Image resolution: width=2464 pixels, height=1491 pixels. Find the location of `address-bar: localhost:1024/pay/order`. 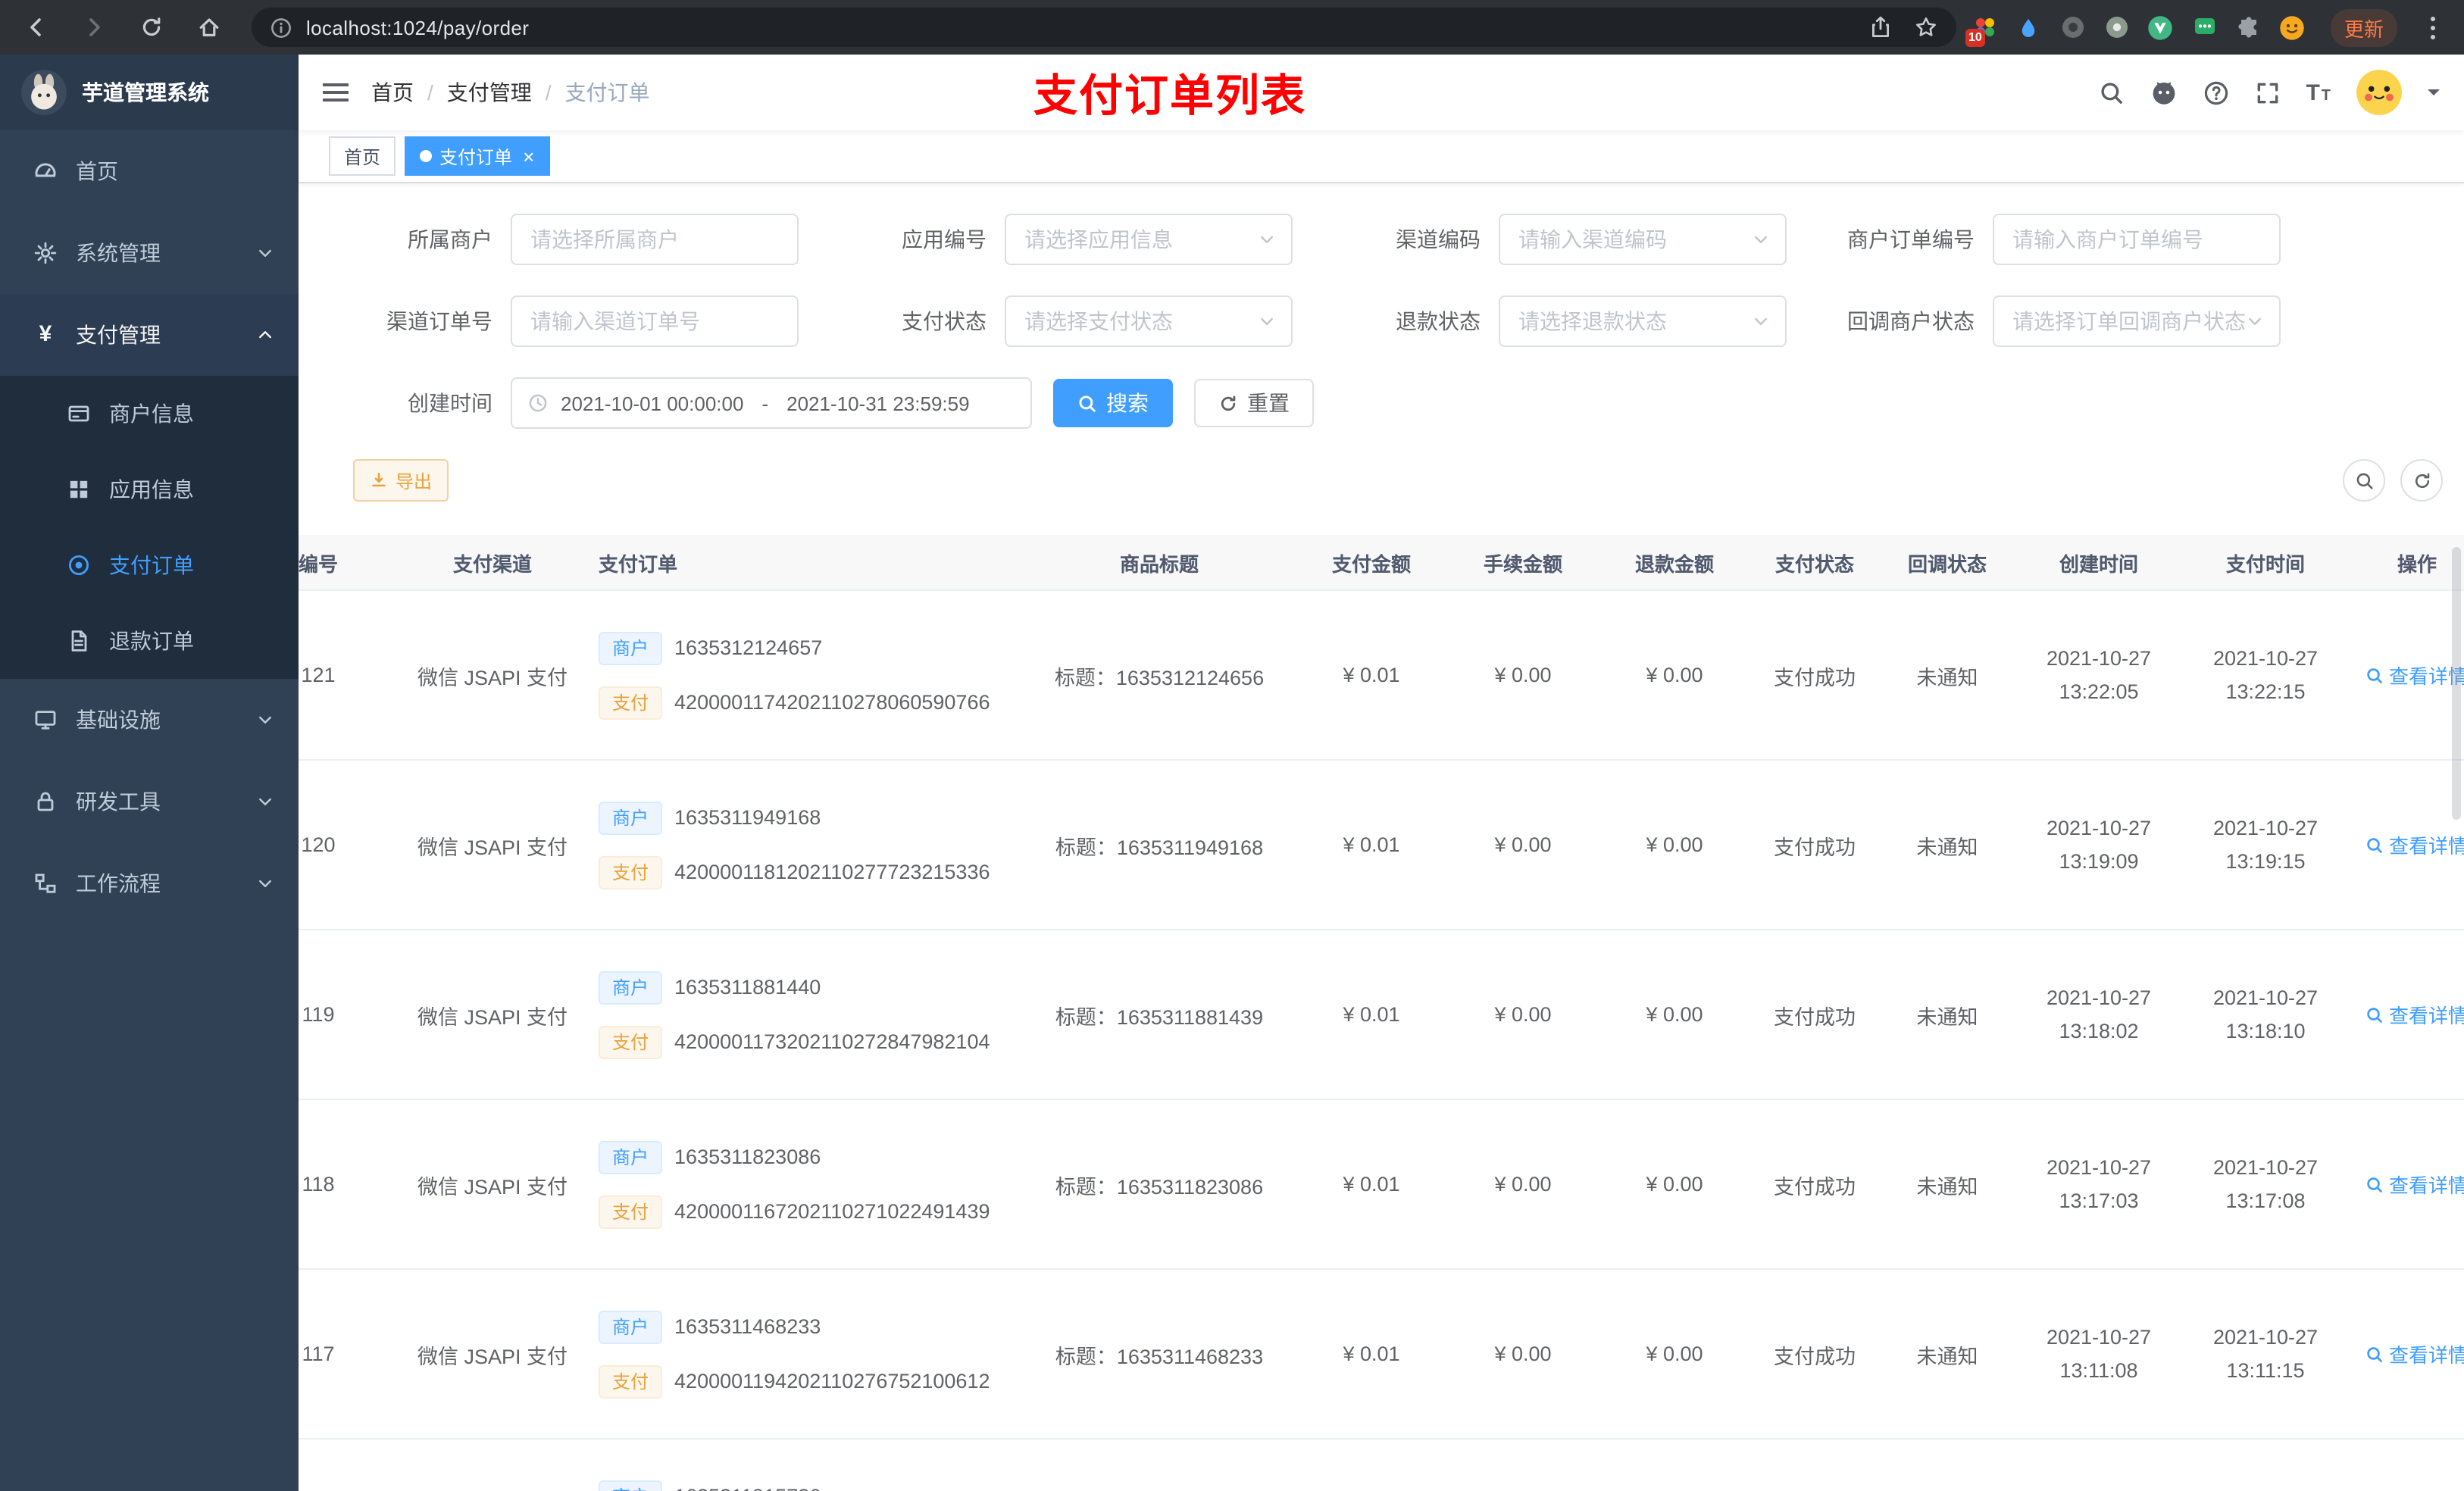

address-bar: localhost:1024/pay/order is located at coordinates (1104, 27).